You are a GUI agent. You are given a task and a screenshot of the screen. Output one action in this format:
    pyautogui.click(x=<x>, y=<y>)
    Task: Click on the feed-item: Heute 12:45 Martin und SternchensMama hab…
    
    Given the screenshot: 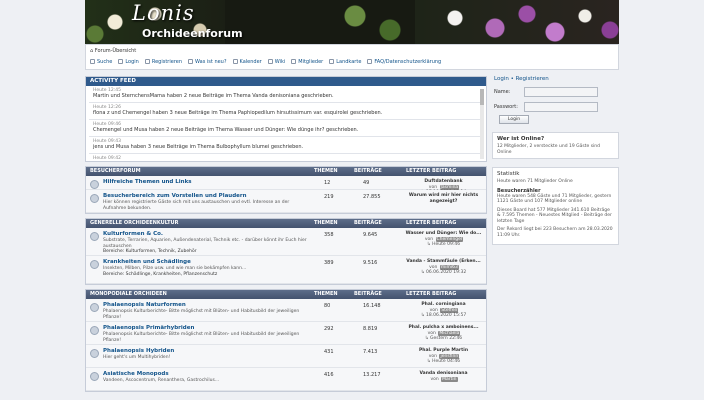 What is the action you would take?
    pyautogui.click(x=286, y=95)
    